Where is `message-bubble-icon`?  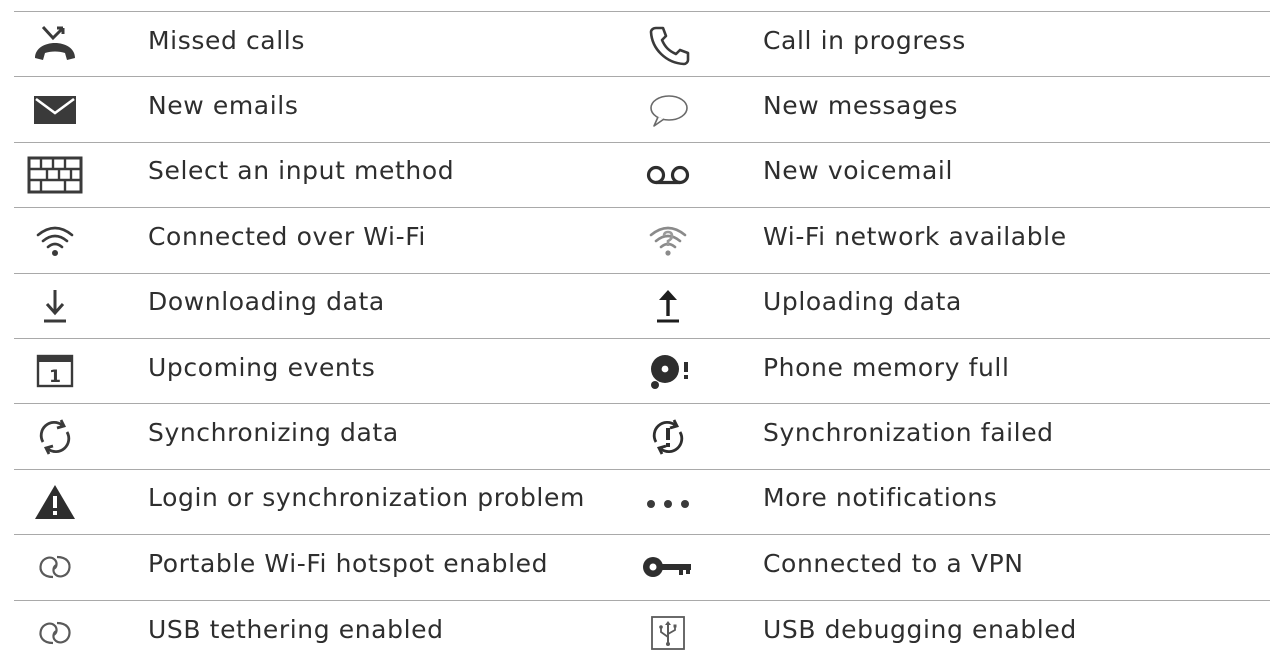
message-bubble-icon is located at coordinates (668, 109).